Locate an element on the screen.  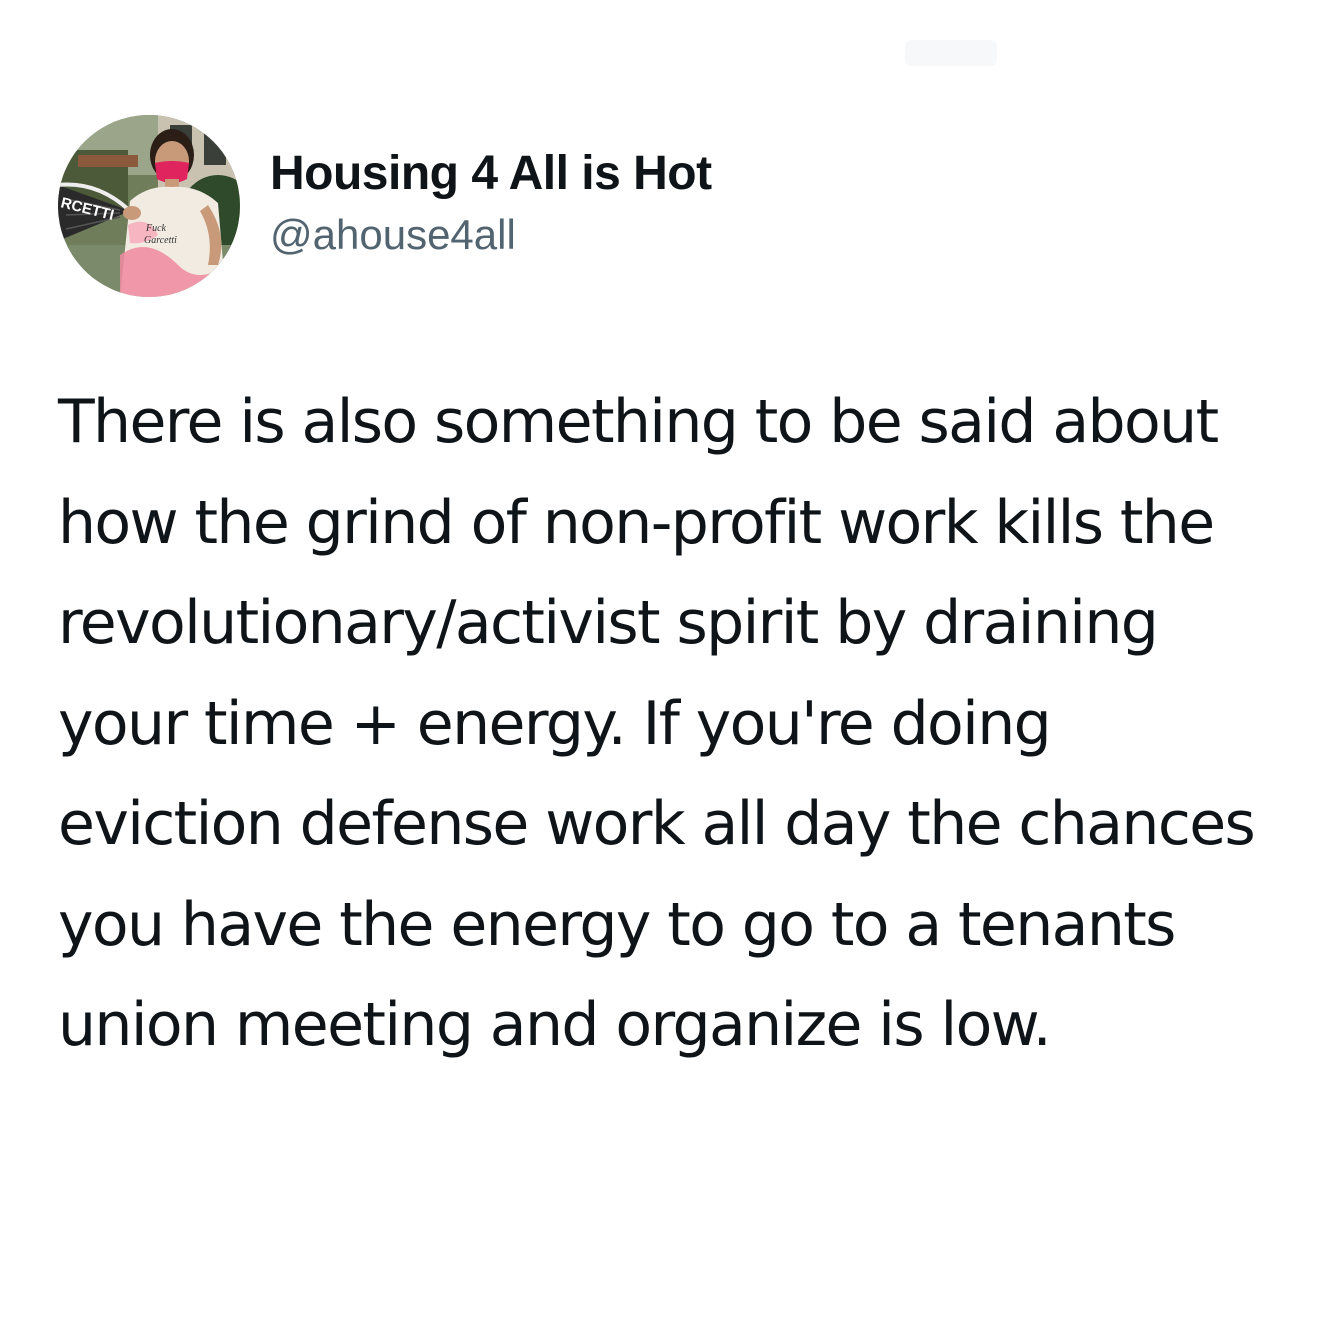
avatar: Fuck Garcetti RCETTI is located at coordinates (149, 206).